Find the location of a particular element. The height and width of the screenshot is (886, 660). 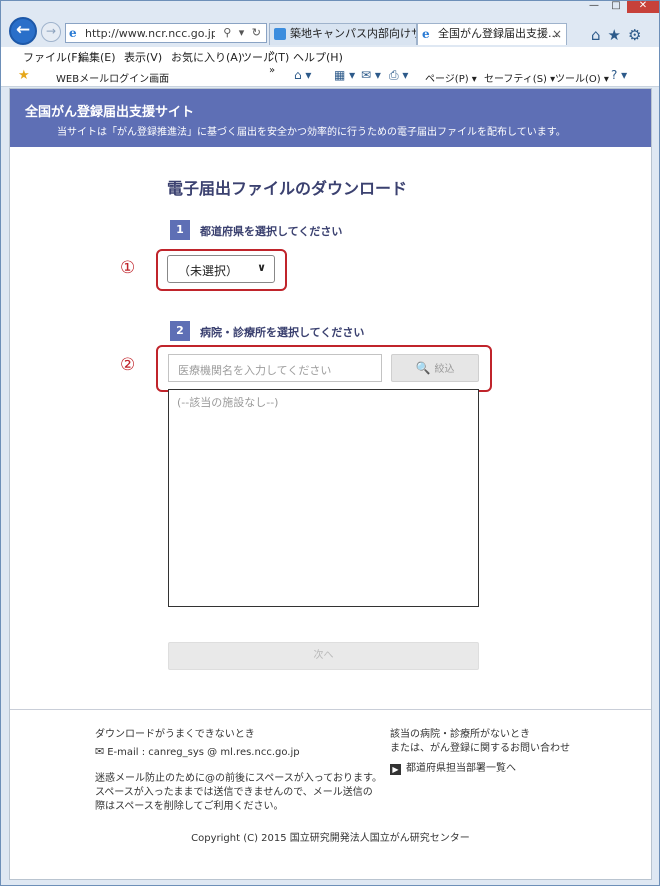

maximize-button: □ is located at coordinates (616, 7).